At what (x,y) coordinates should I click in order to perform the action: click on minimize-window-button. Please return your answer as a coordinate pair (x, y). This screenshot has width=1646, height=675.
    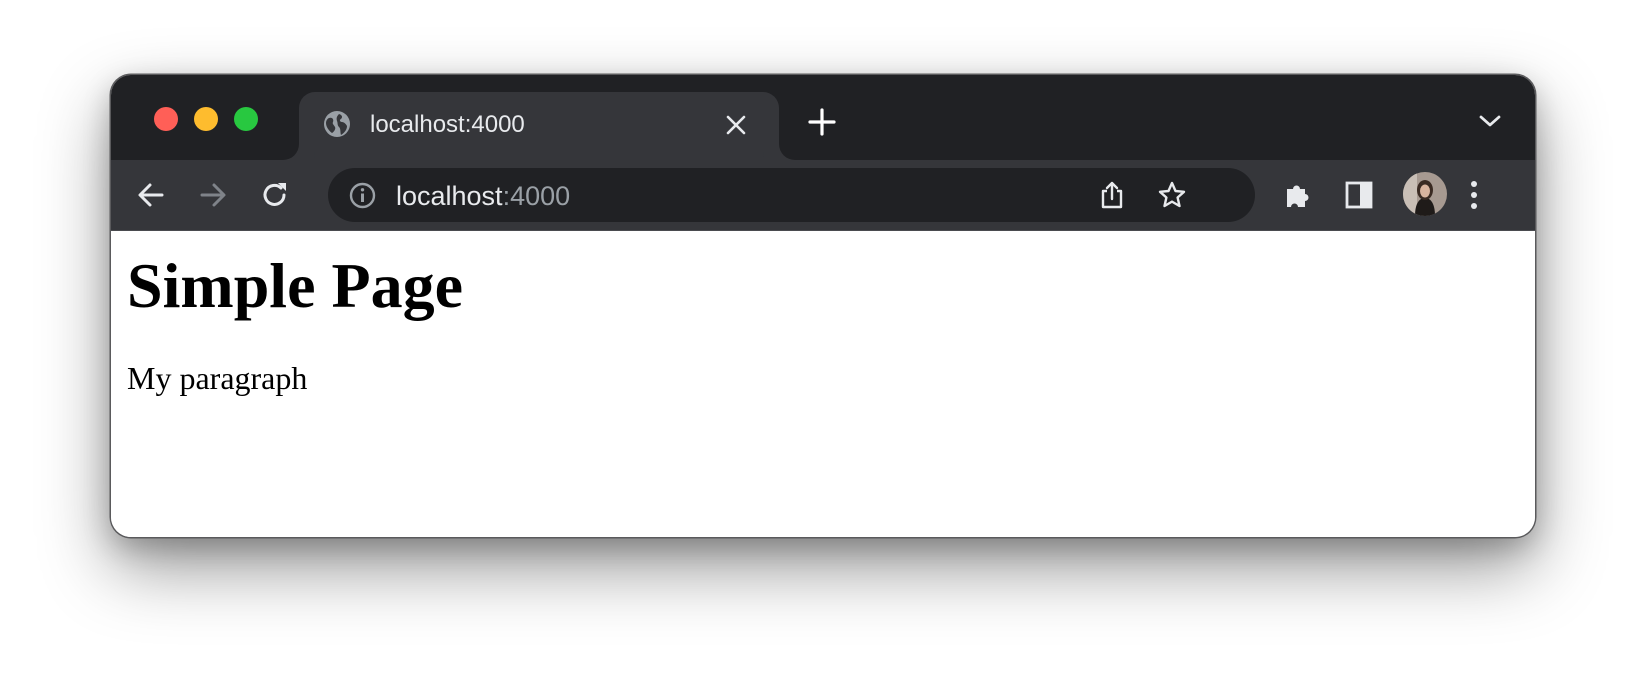
    Looking at the image, I should click on (206, 119).